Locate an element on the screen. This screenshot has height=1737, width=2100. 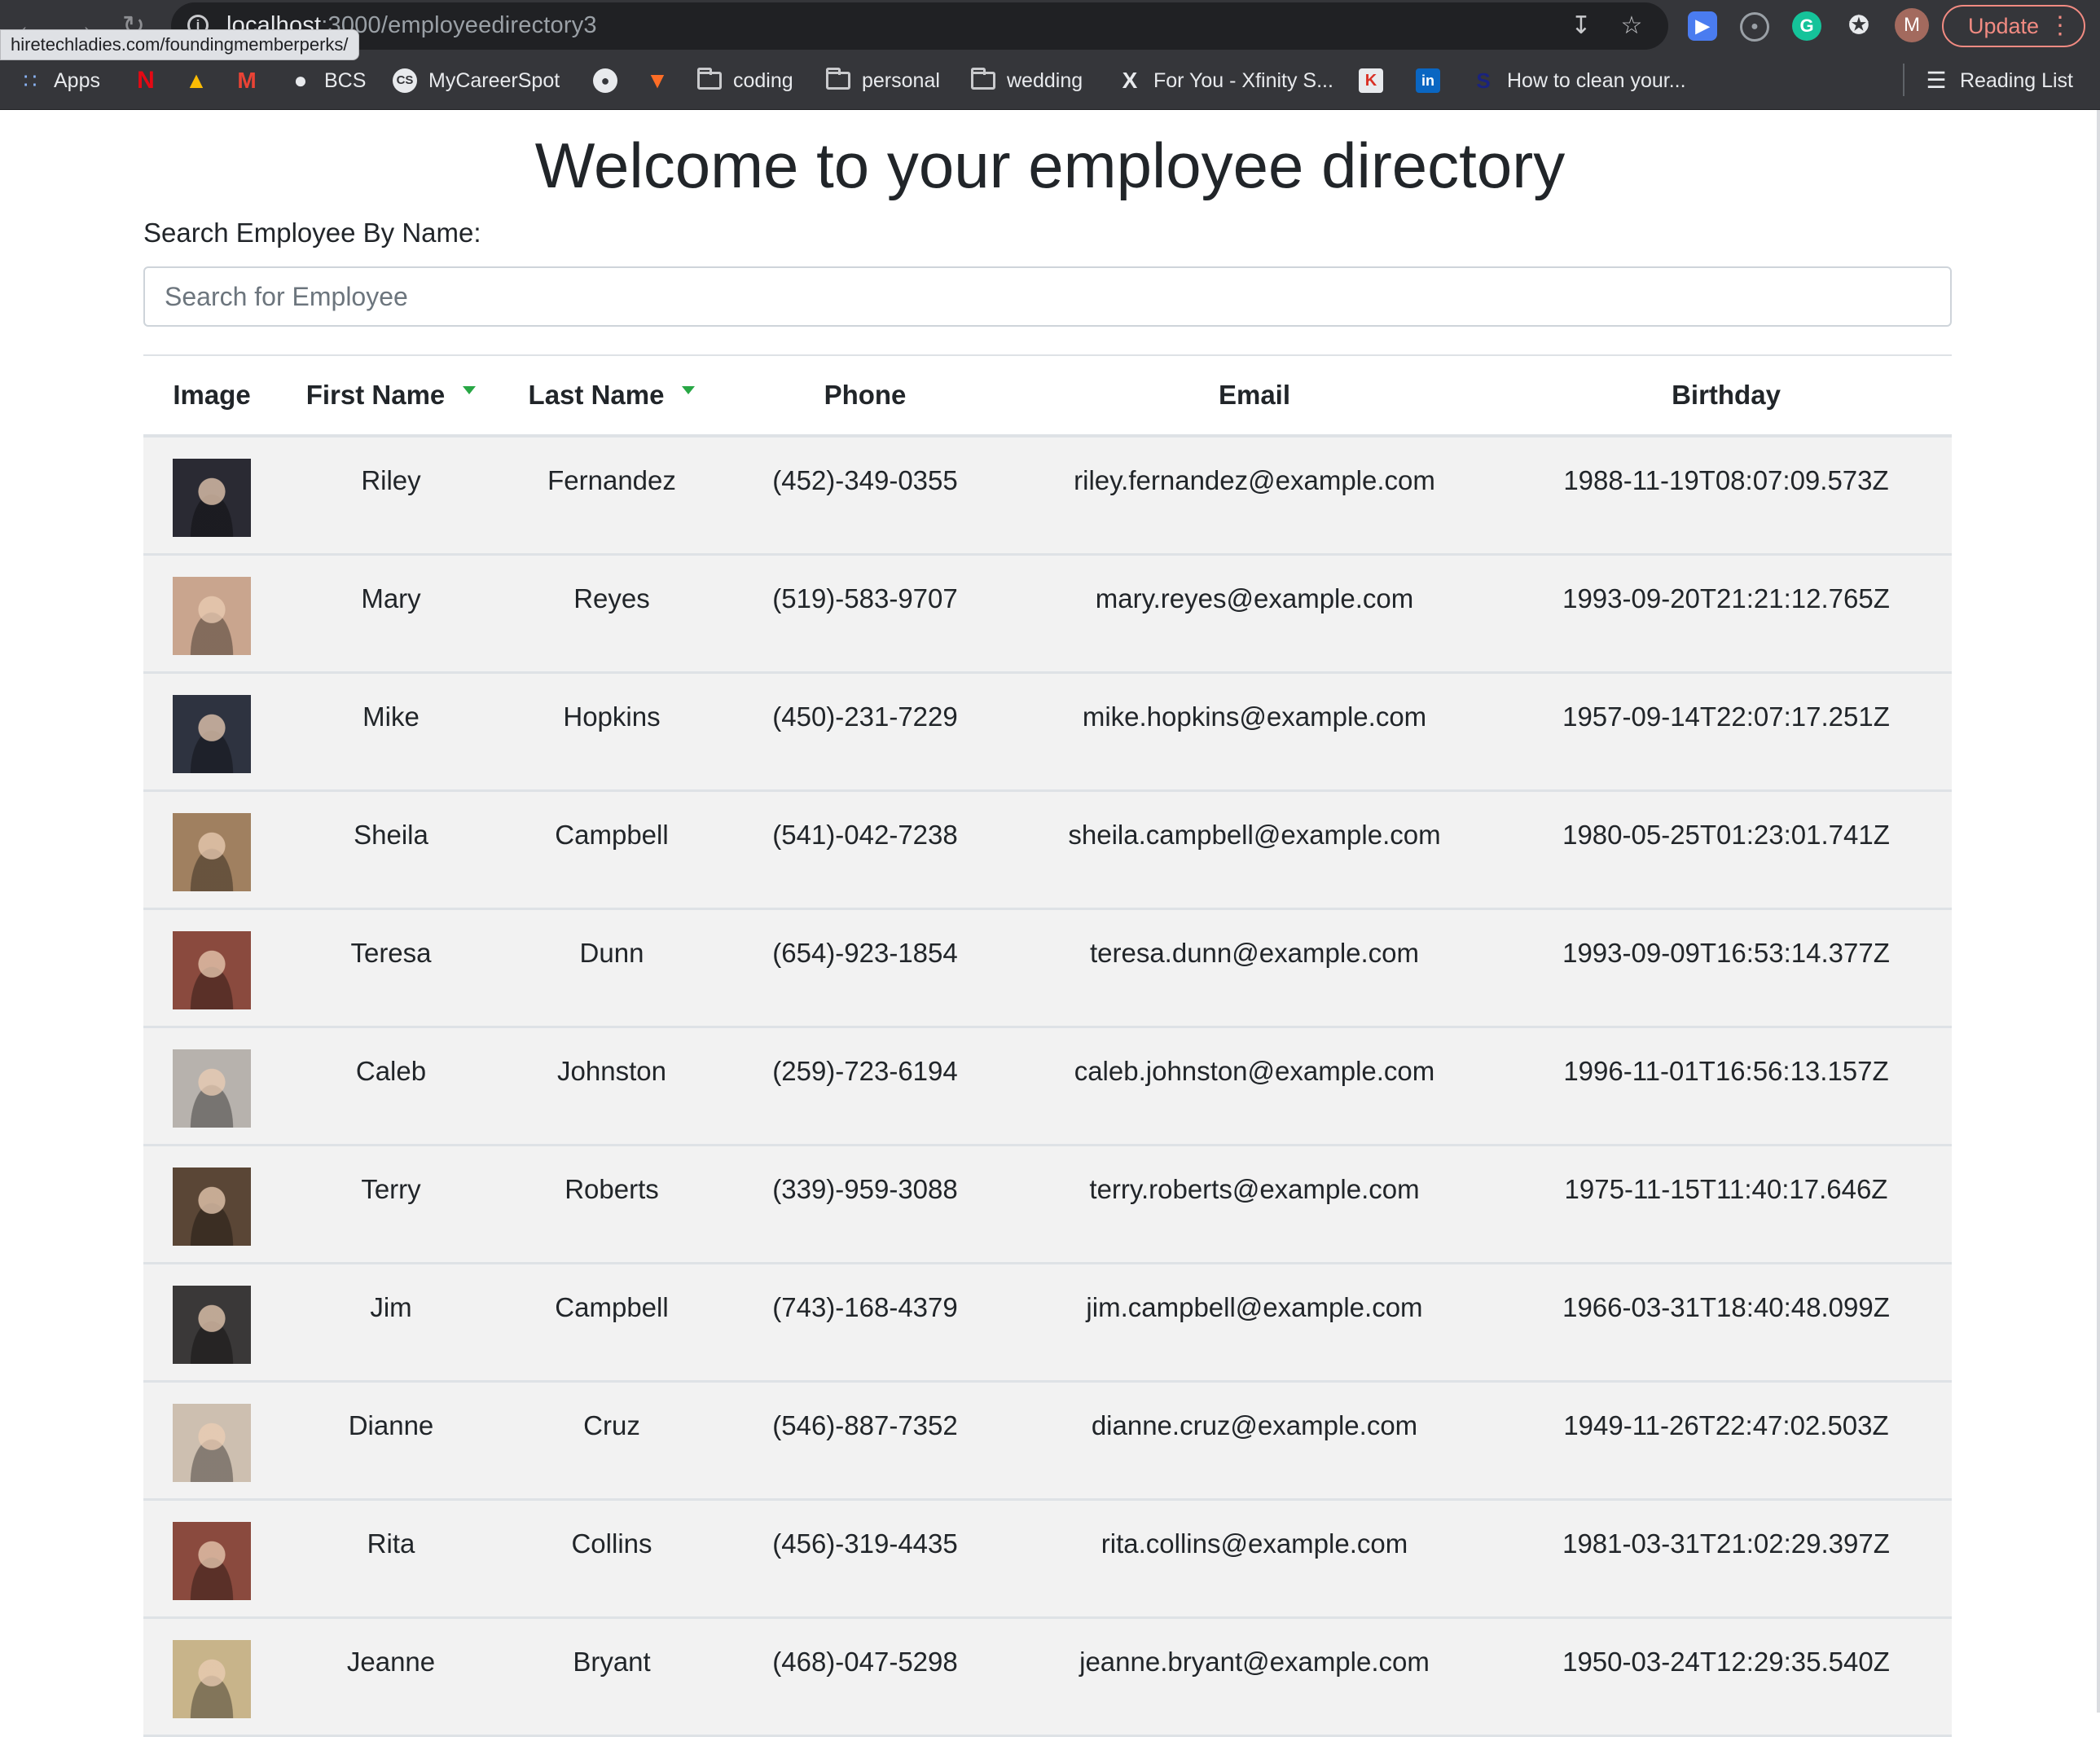
cell-birthday: 1993-09-20T21:21:12.765Z is located at coordinates (1726, 598).